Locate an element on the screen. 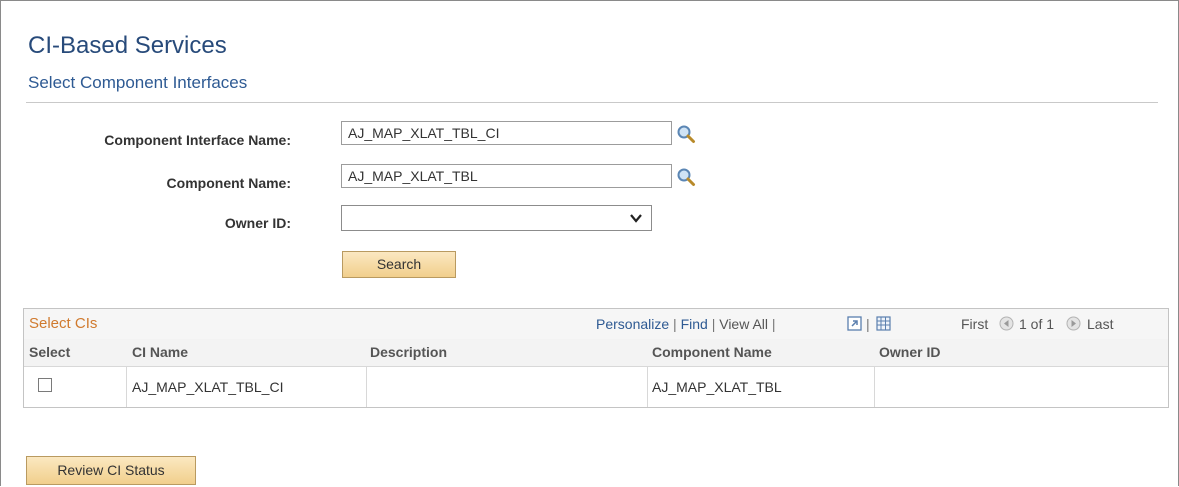 Image resolution: width=1179 pixels, height=487 pixels. ci-name-lookup-icon is located at coordinates (686, 134).